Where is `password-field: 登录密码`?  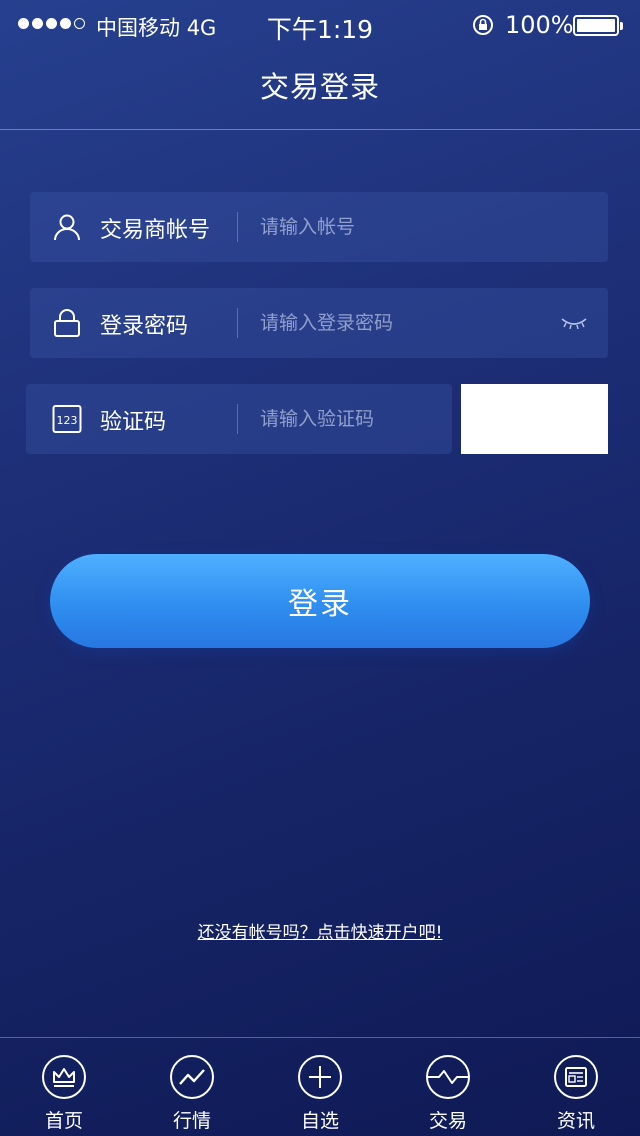
password-field: 登录密码 is located at coordinates (319, 323).